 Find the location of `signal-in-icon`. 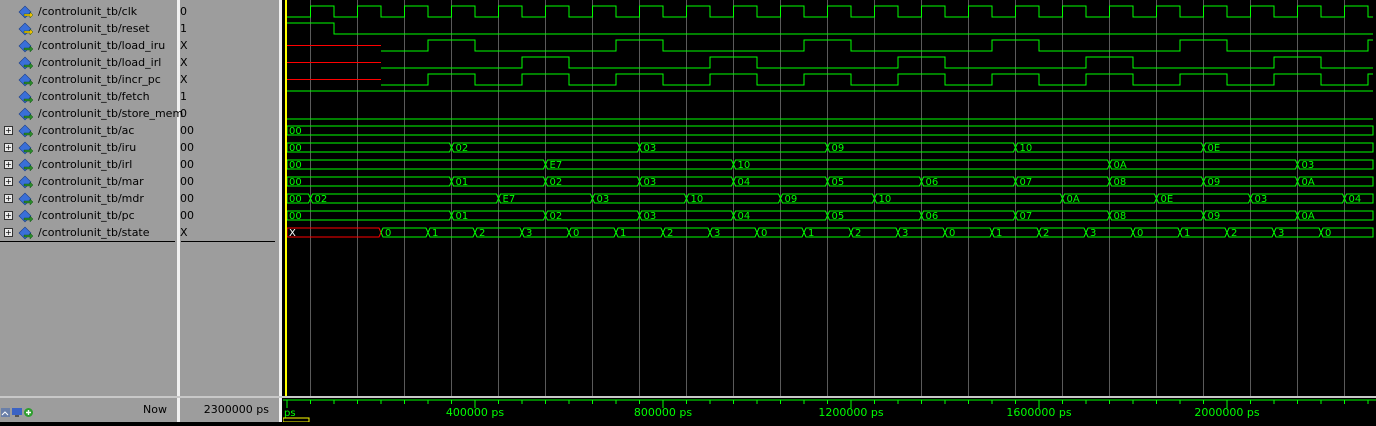

signal-in-icon is located at coordinates (26, 11).